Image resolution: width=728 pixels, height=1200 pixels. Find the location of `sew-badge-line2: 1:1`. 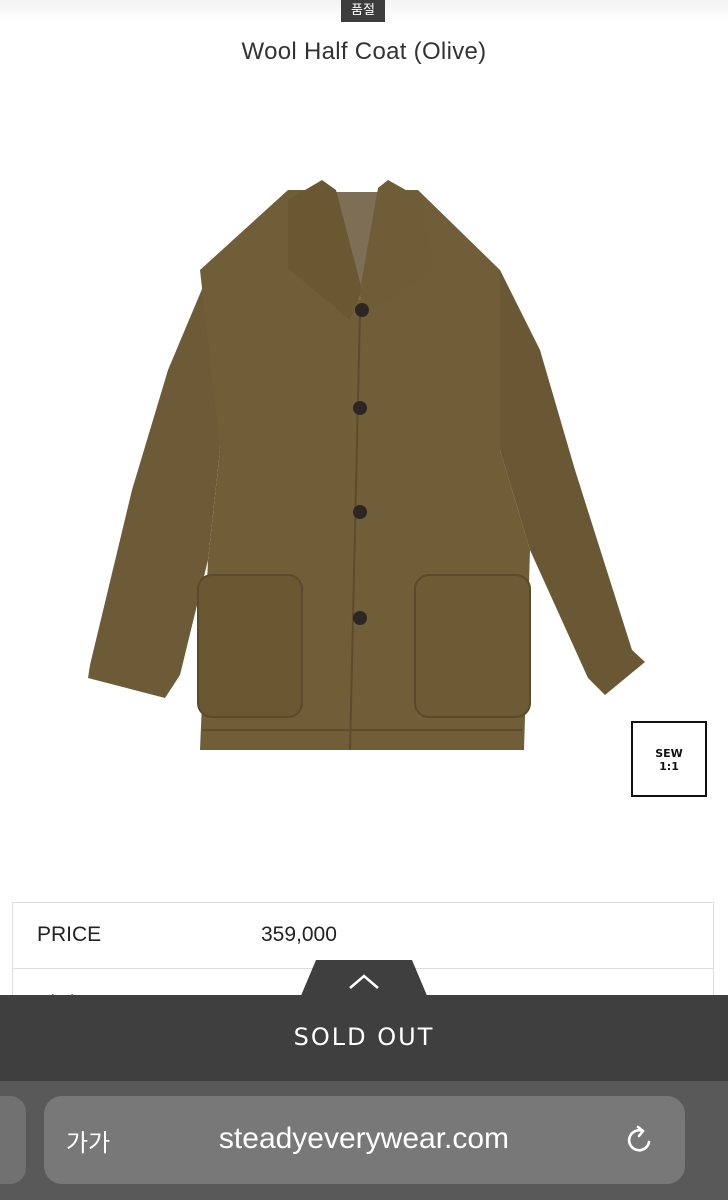

sew-badge-line2: 1:1 is located at coordinates (669, 766).